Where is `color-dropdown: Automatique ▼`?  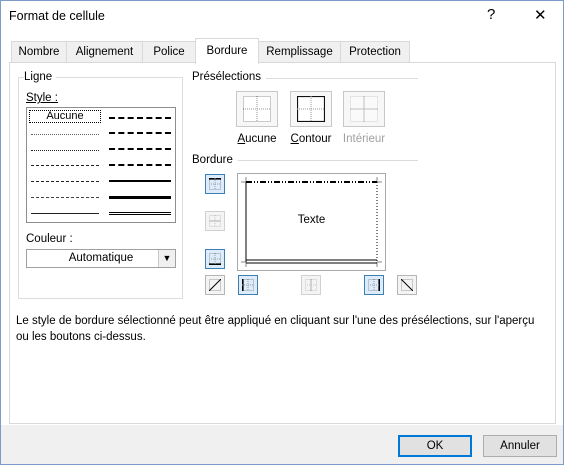 color-dropdown: Automatique ▼ is located at coordinates (101, 258).